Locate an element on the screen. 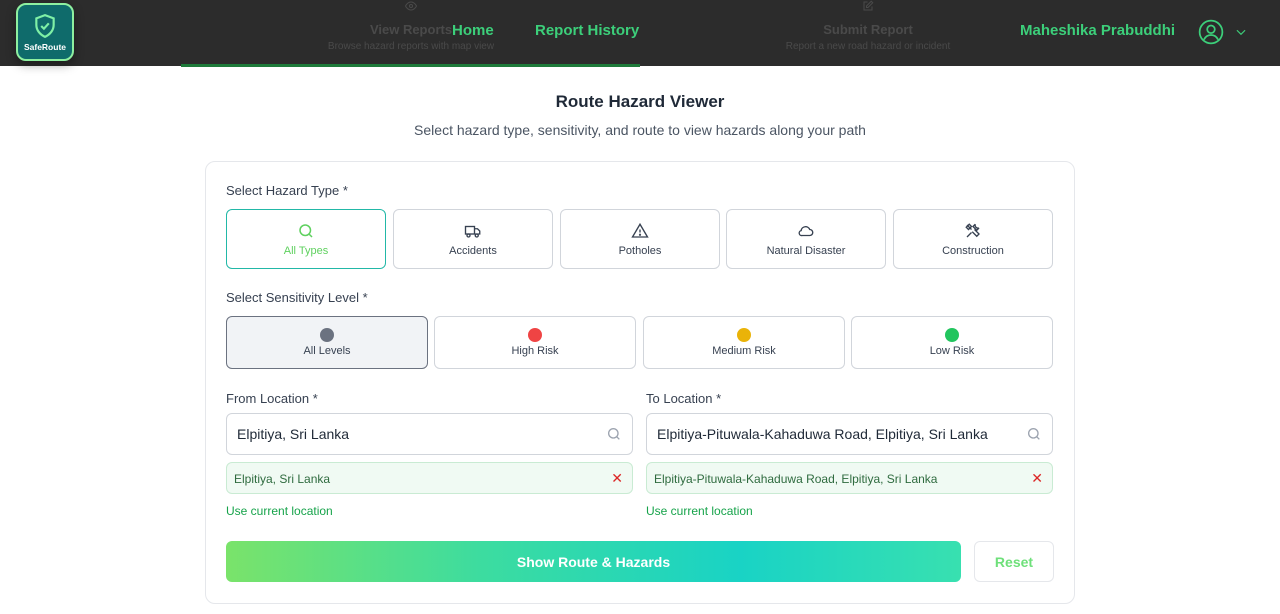 This screenshot has width=1280, height=614. tools-icon is located at coordinates (972, 229).